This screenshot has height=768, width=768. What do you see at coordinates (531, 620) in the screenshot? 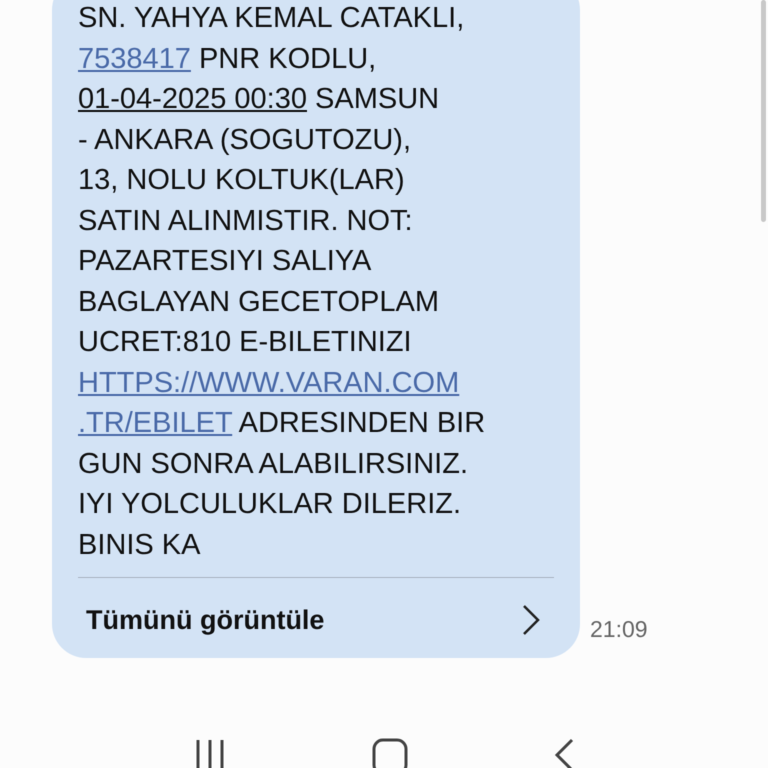
I see `chevron-right-icon` at bounding box center [531, 620].